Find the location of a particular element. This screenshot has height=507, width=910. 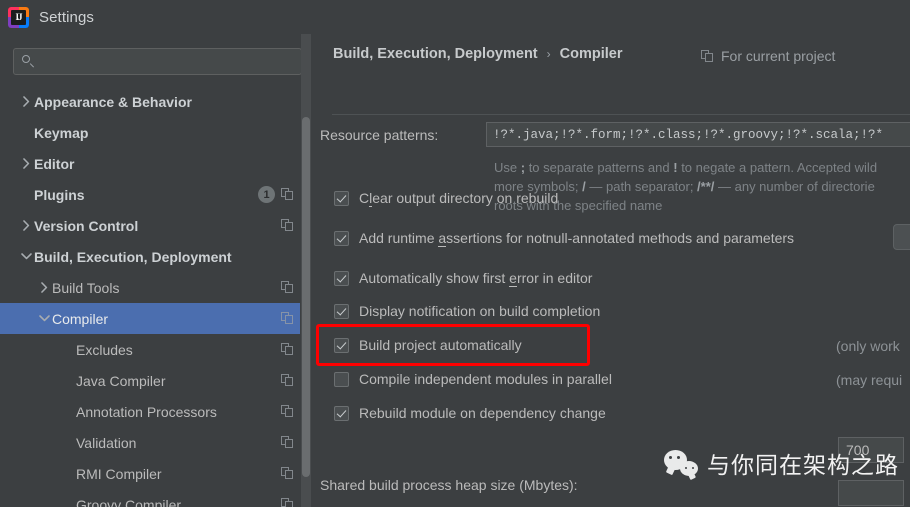

sidebar-item-java-compiler: Java Compiler is located at coordinates (150, 380).